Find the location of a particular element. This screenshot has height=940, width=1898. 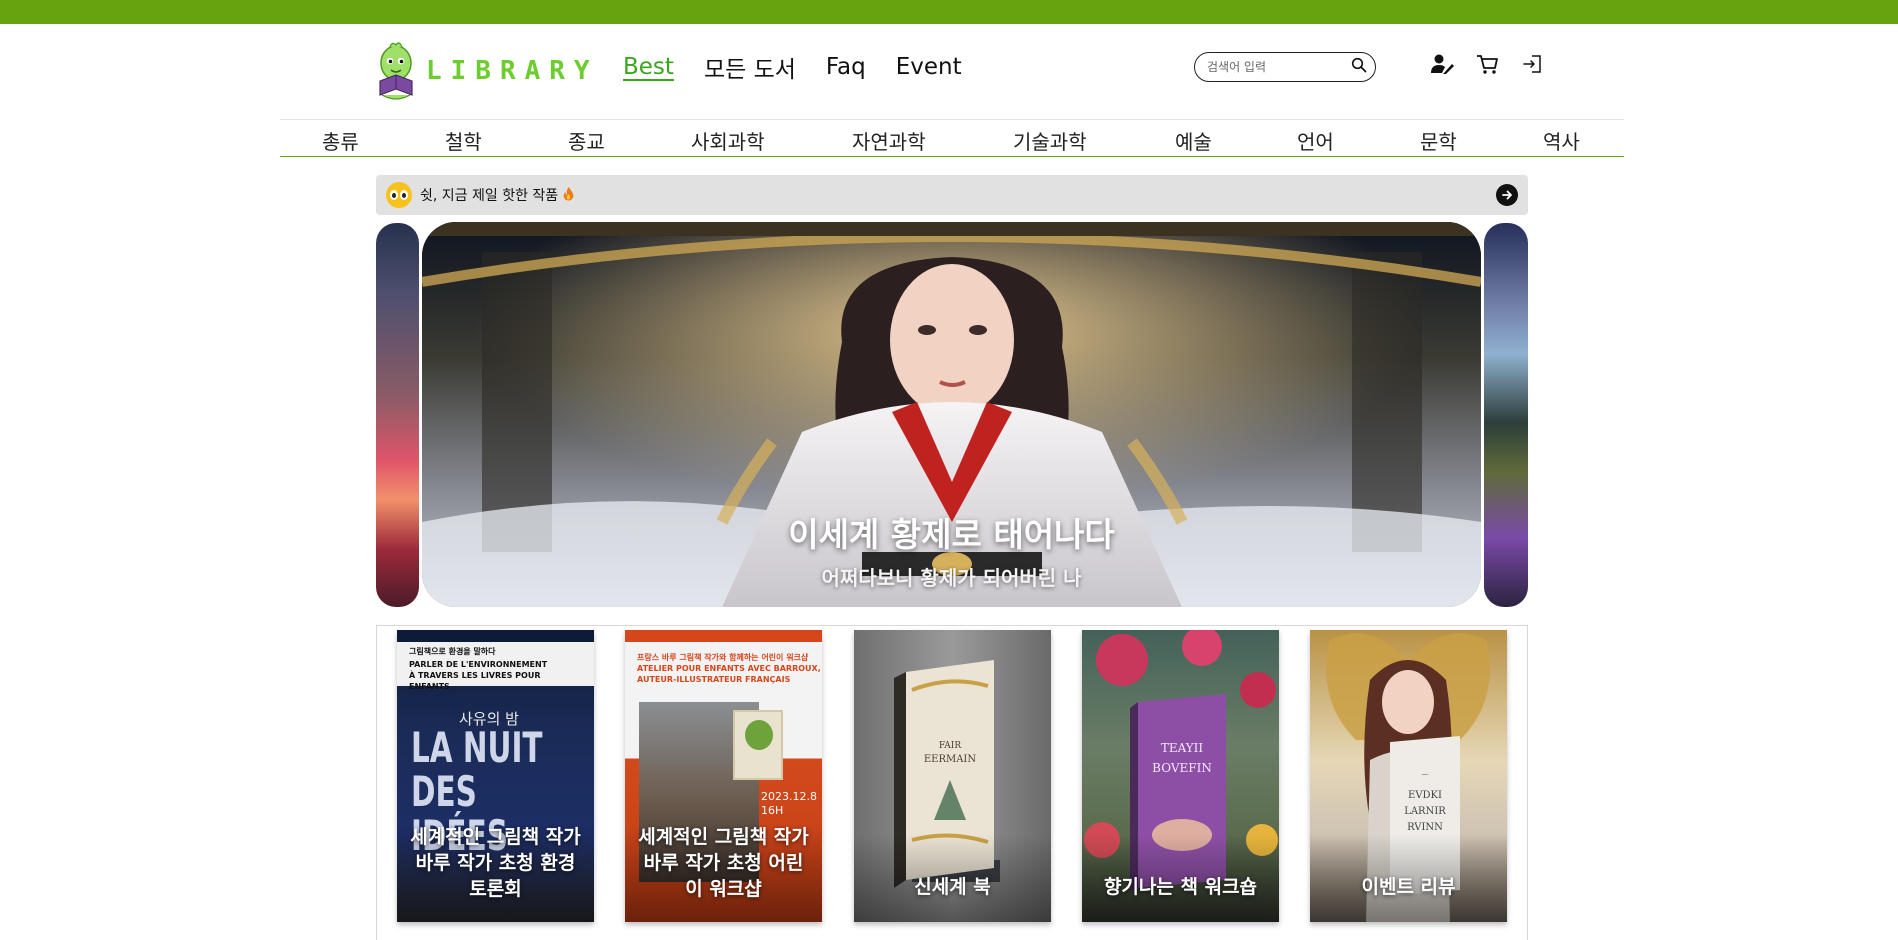

carousel-prev-slide is located at coordinates (397, 415).